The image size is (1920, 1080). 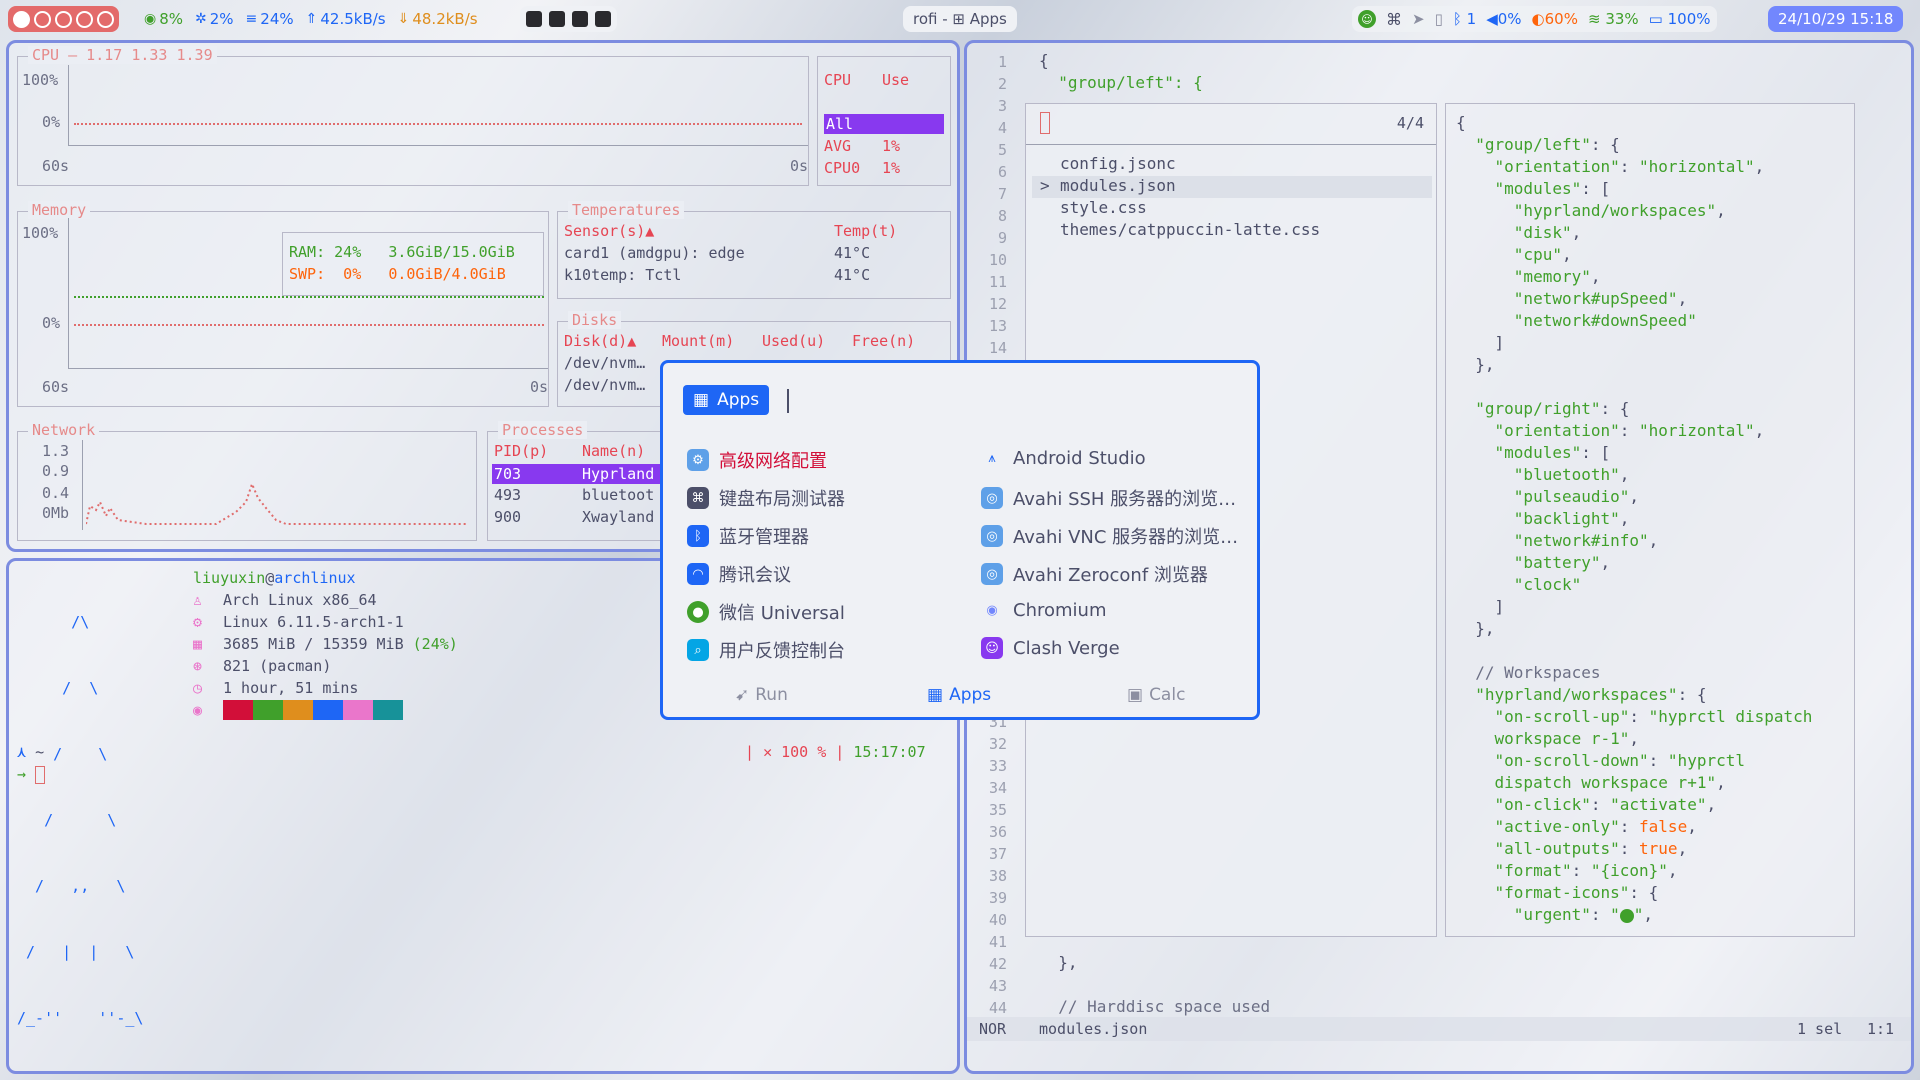 I want to click on cpu-header: CPU, so click(x=838, y=80).